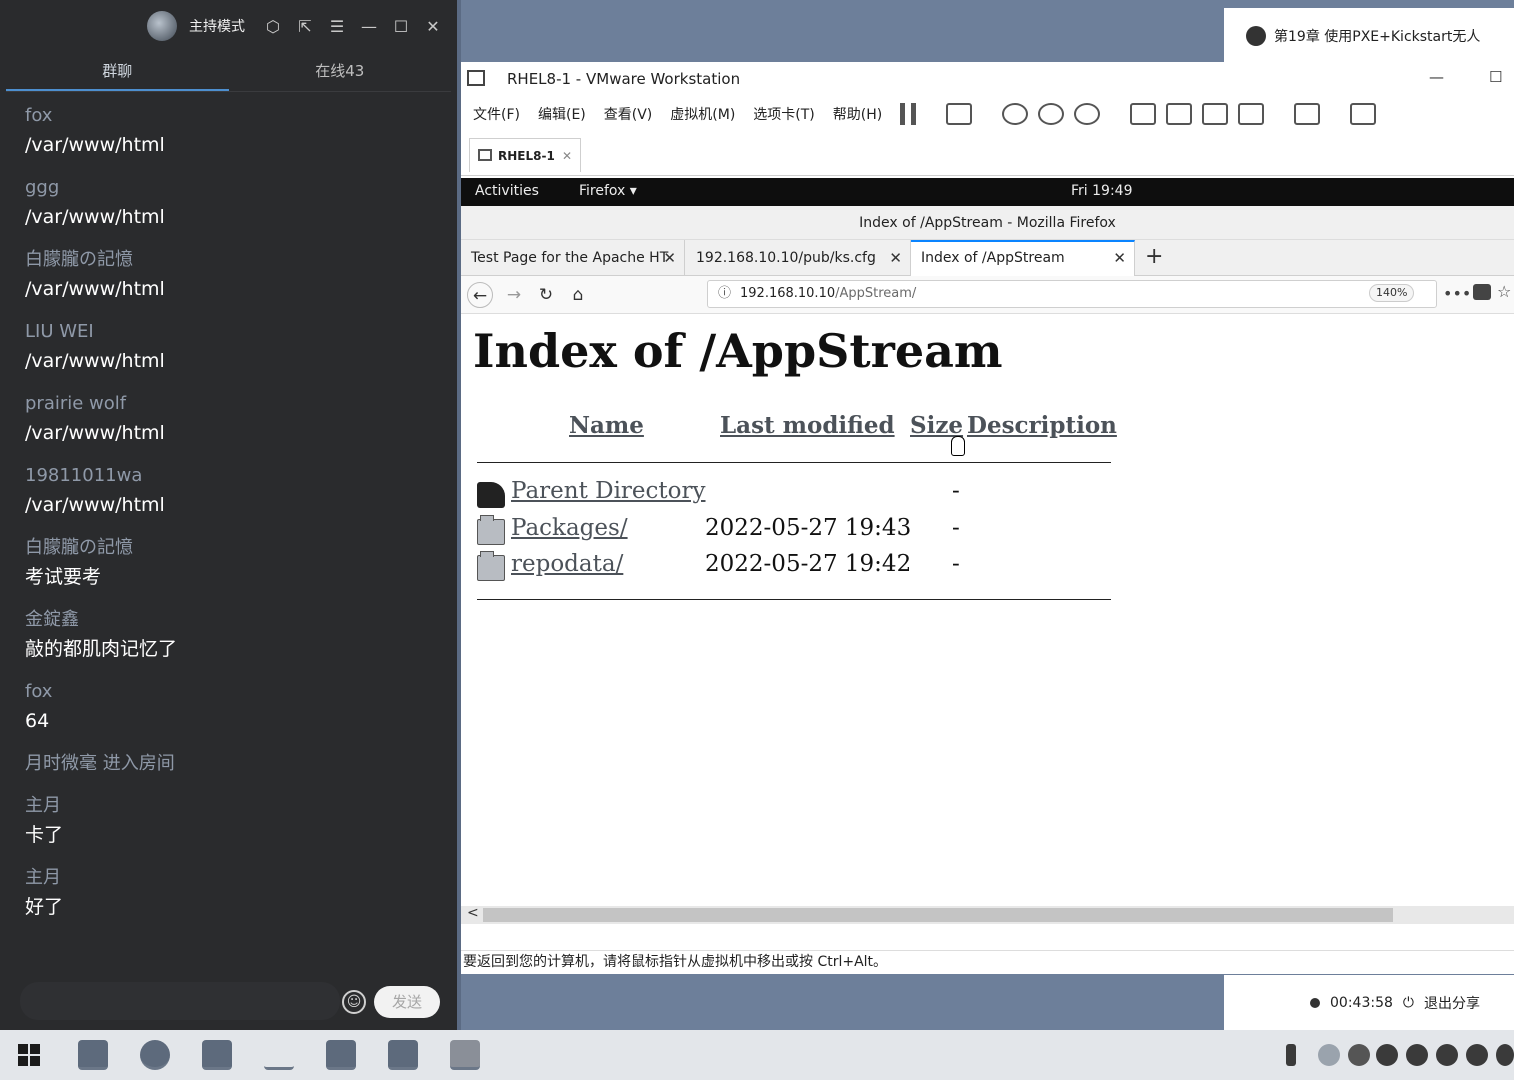 The image size is (1514, 1080). What do you see at coordinates (1251, 114) in the screenshot?
I see `unity-icon` at bounding box center [1251, 114].